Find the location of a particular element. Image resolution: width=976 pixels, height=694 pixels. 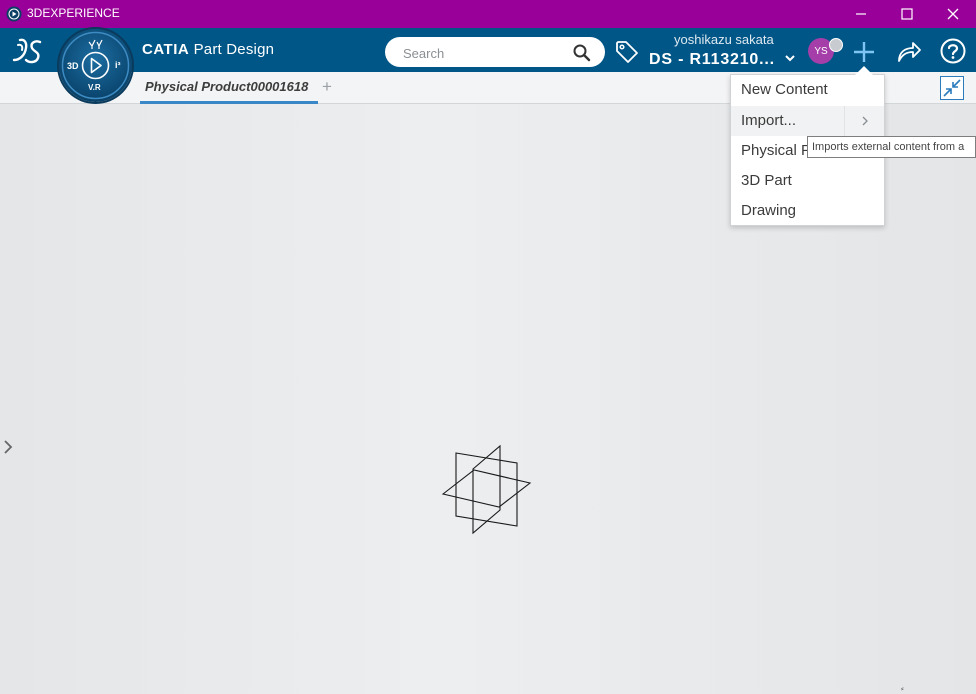

share-icon is located at coordinates (908, 52).